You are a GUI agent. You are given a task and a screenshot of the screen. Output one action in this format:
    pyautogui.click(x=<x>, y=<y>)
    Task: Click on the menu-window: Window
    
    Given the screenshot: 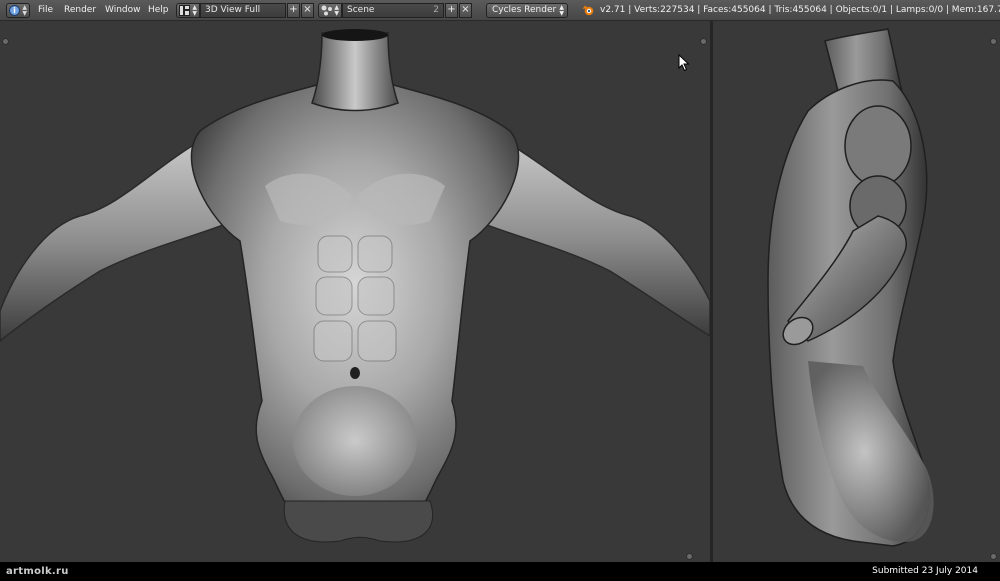 What is the action you would take?
    pyautogui.click(x=123, y=10)
    